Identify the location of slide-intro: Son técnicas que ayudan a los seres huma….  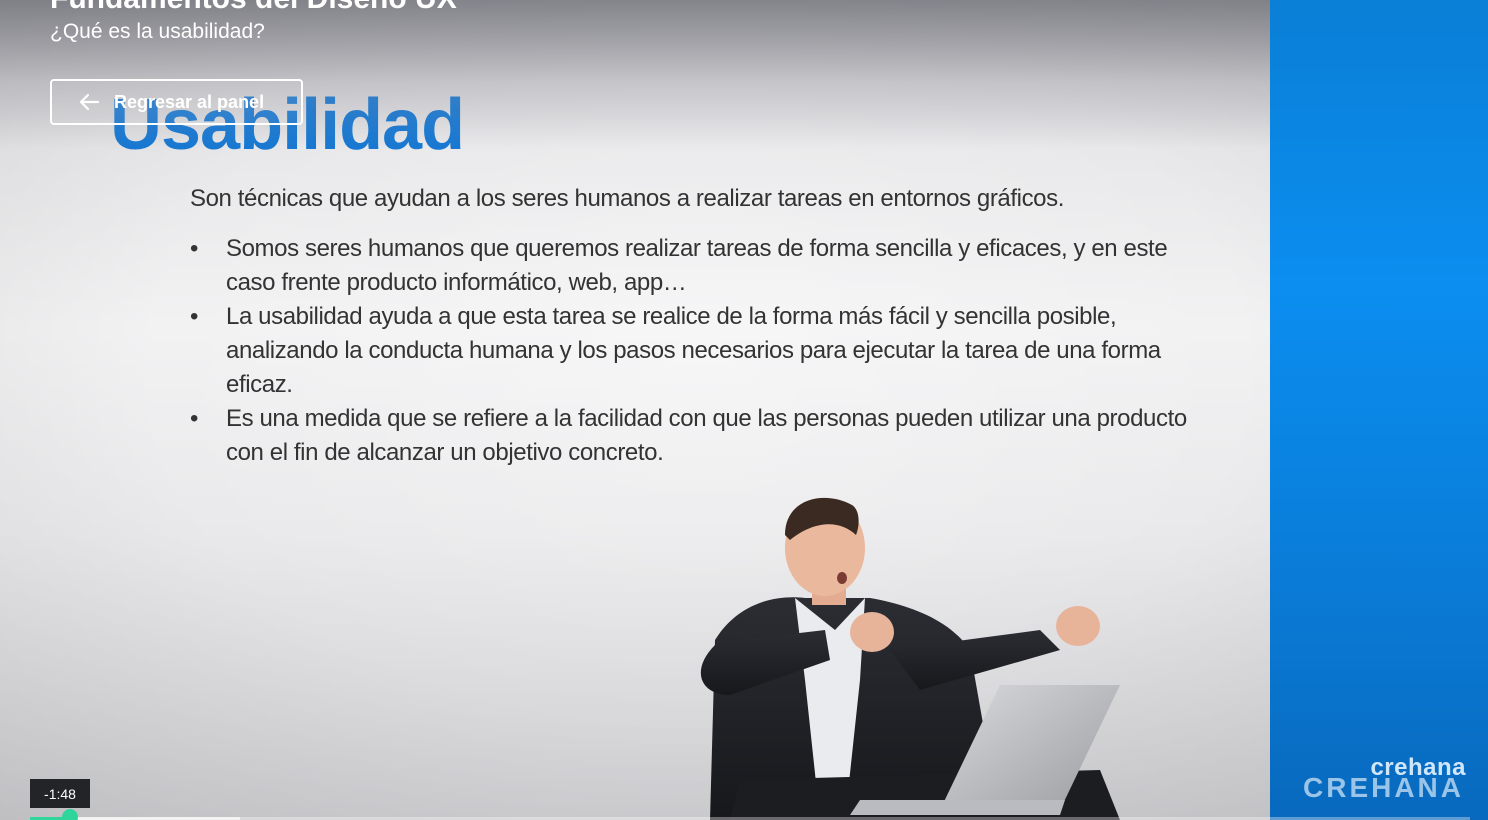
(627, 198).